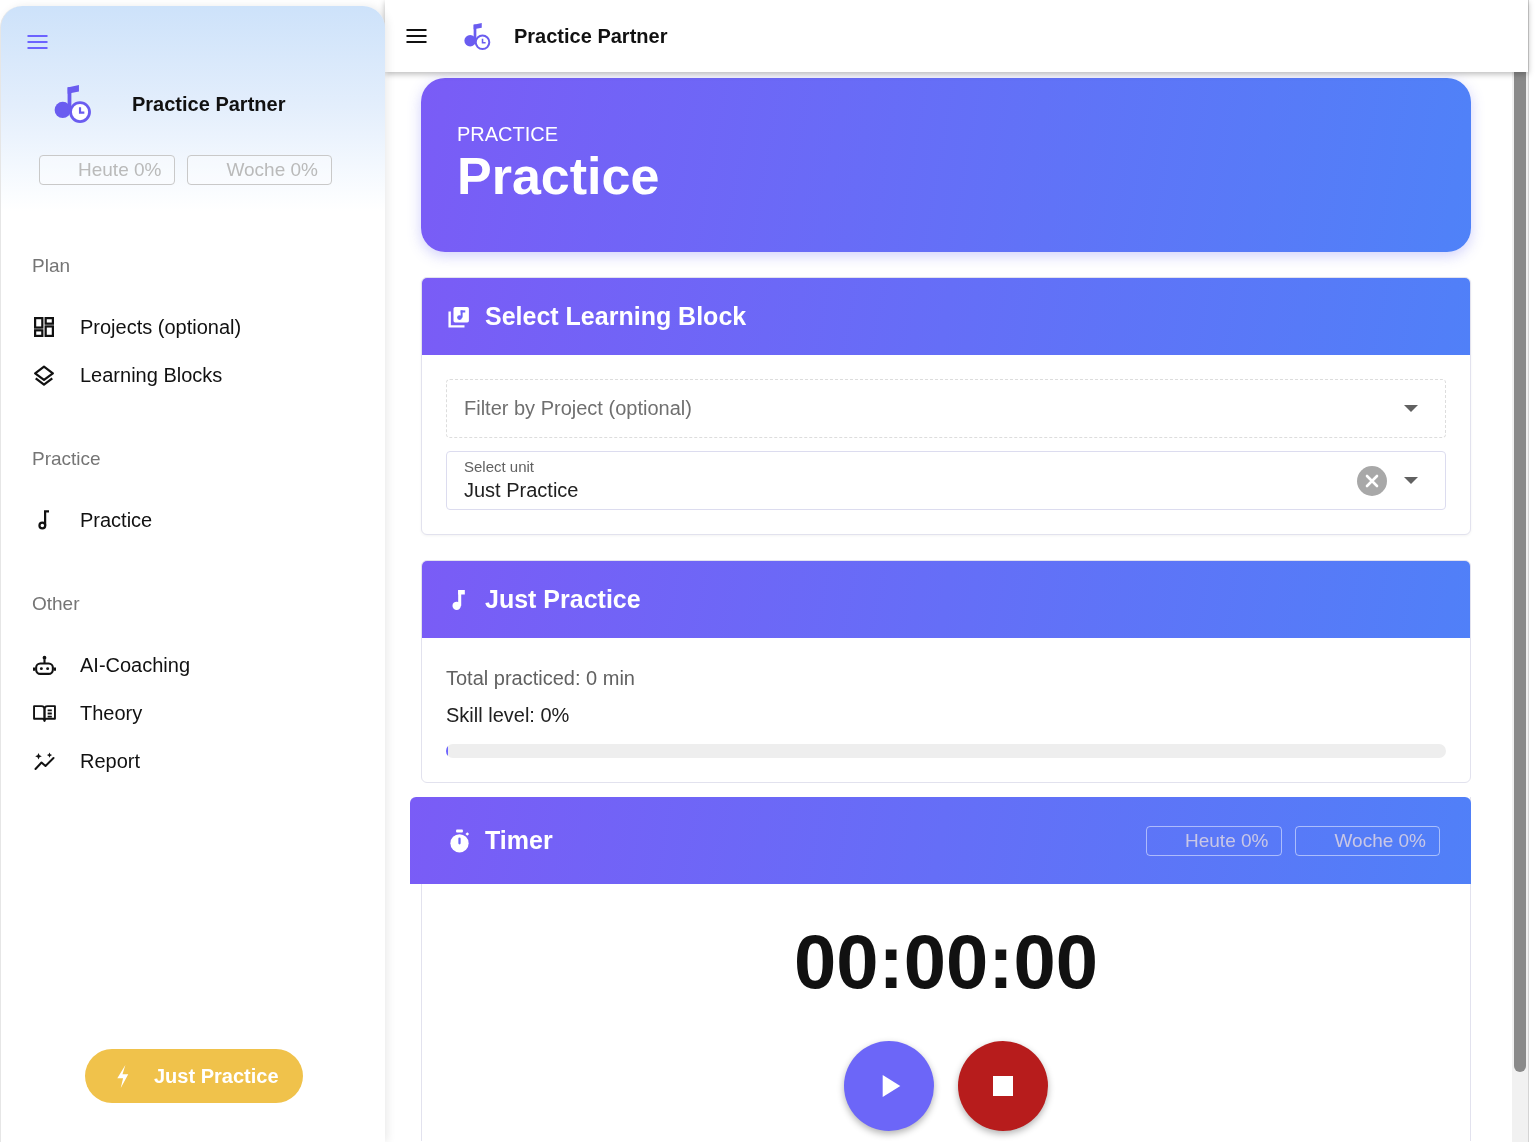 The height and width of the screenshot is (1142, 1536). I want to click on stop-icon, so click(1003, 1086).